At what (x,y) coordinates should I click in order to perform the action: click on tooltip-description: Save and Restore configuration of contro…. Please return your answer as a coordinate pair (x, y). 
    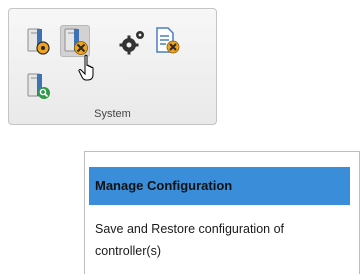
    Looking at the image, I should click on (190, 240).